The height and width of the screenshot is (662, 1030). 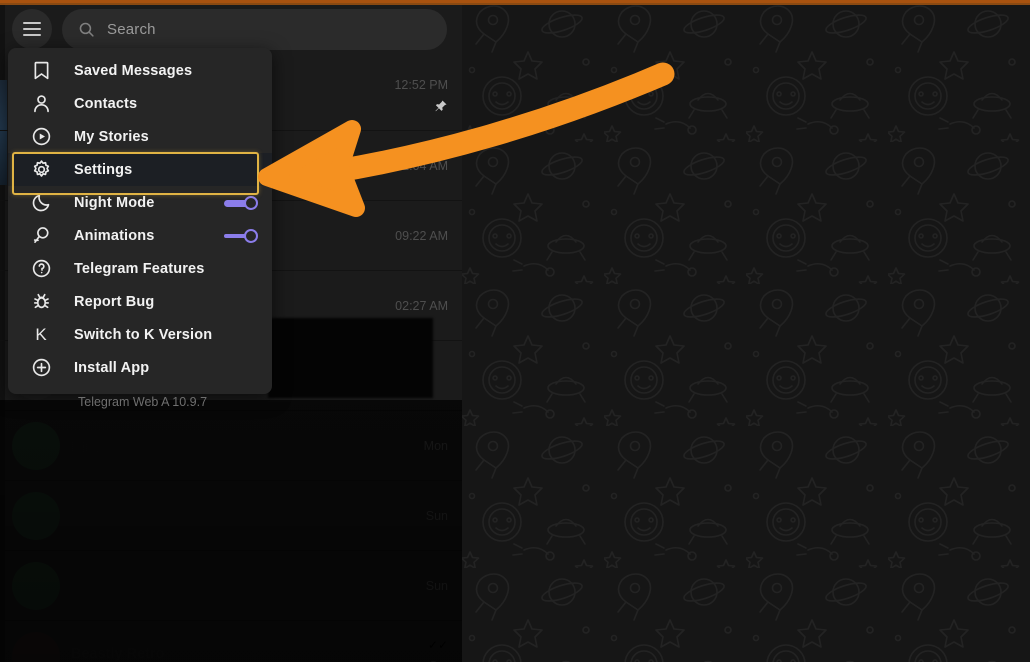 I want to click on menu-item-install-app: Install App, so click(x=140, y=367).